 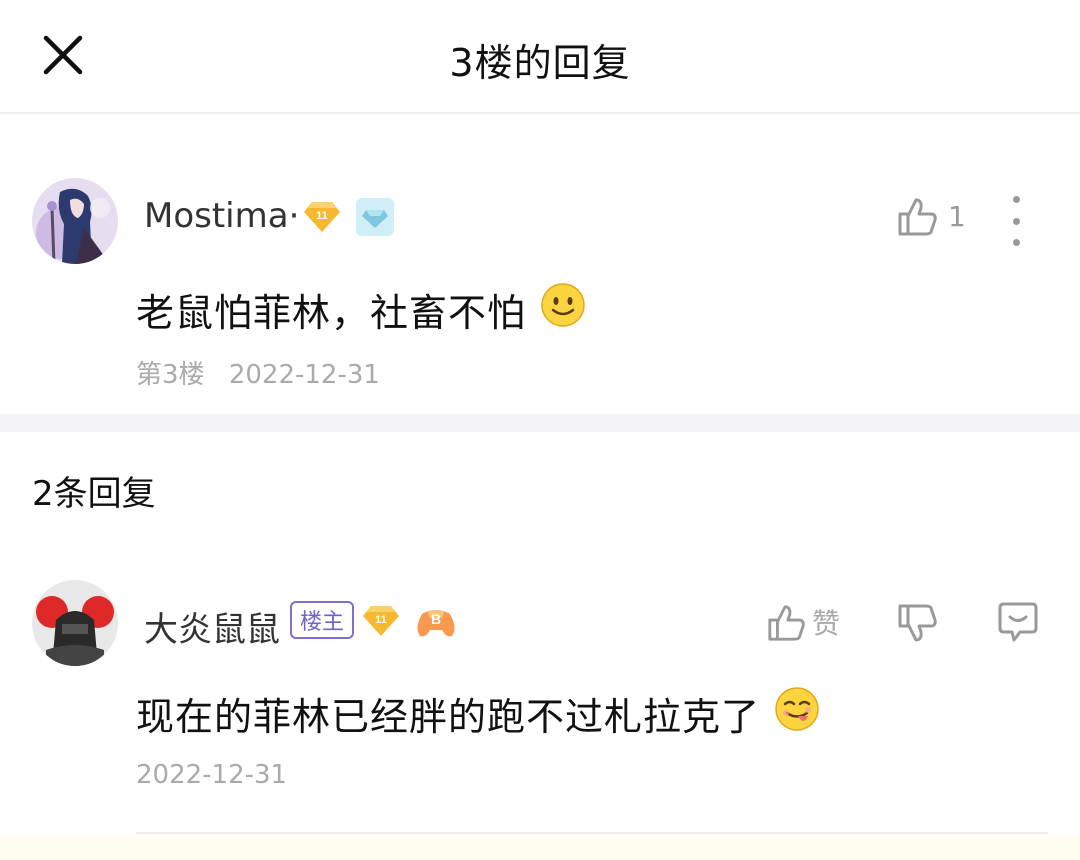 I want to click on like-count: 1, so click(x=957, y=216).